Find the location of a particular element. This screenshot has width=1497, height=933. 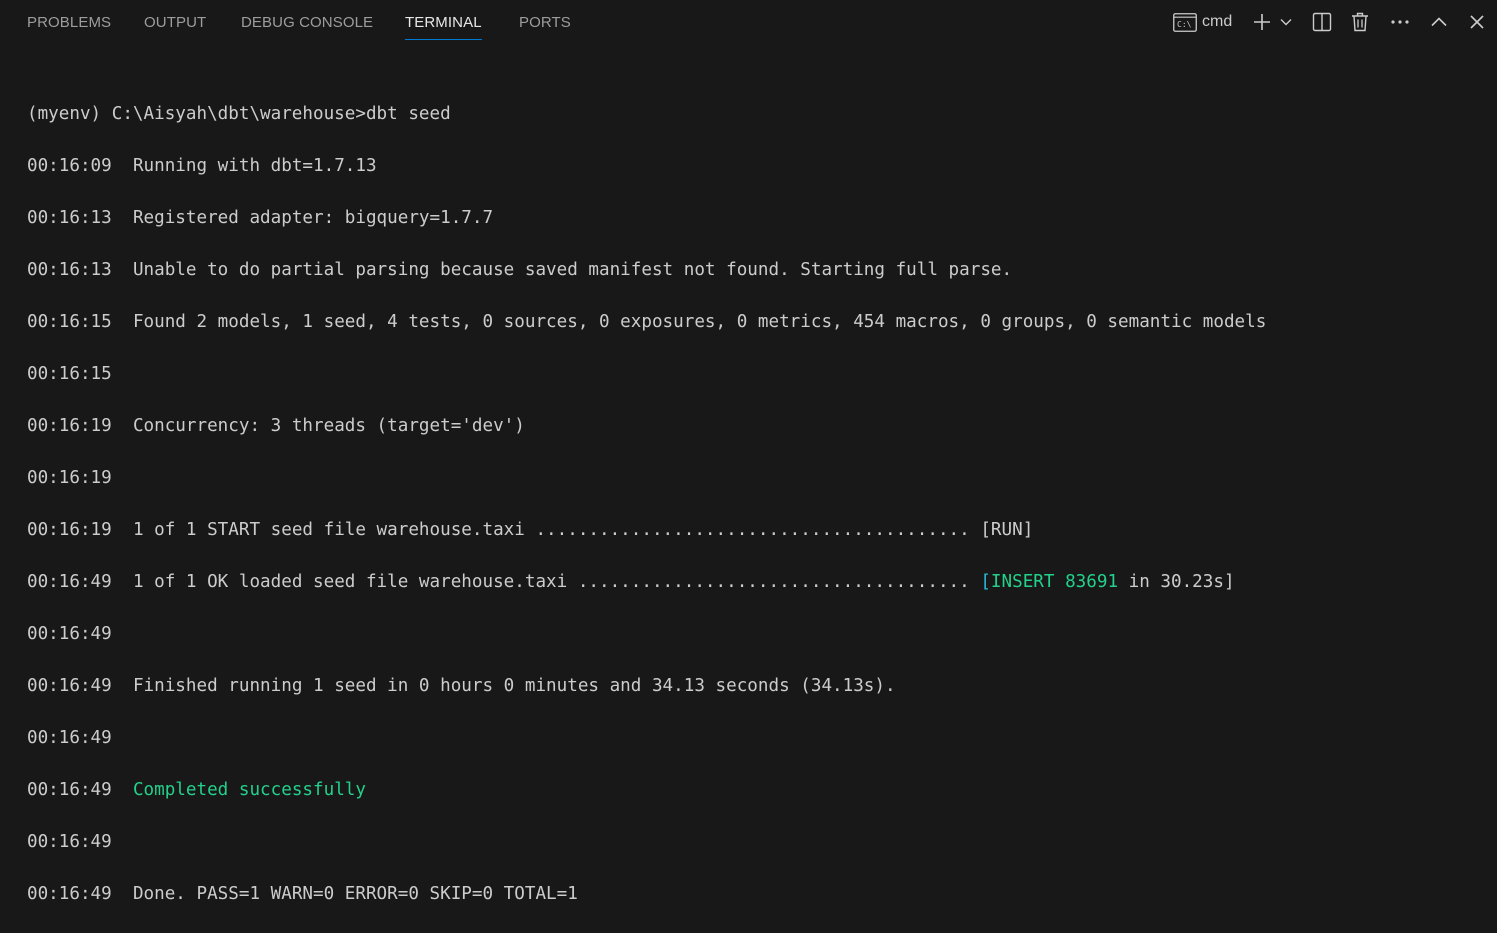

terminal-line: 00:16:19 is located at coordinates (762, 478).